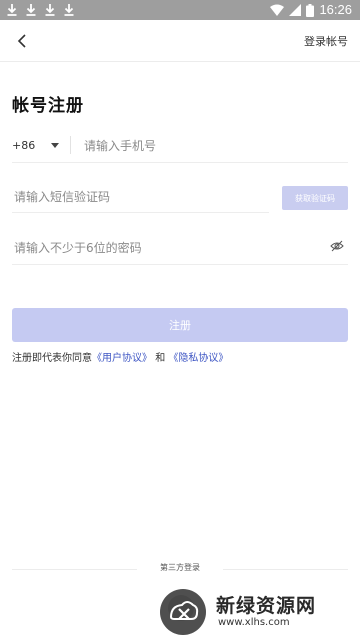 This screenshot has width=360, height=640. Describe the element at coordinates (198, 358) in the screenshot. I see `privacy-agreement-link: 《隐私协议》` at that location.